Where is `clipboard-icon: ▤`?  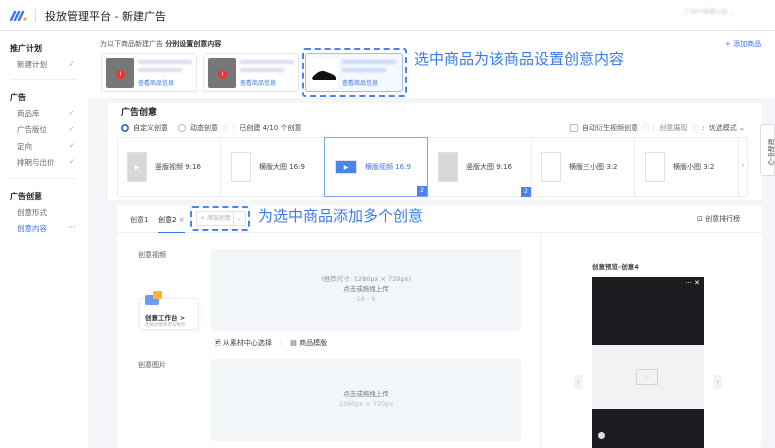 clipboard-icon: ▤ is located at coordinates (293, 343).